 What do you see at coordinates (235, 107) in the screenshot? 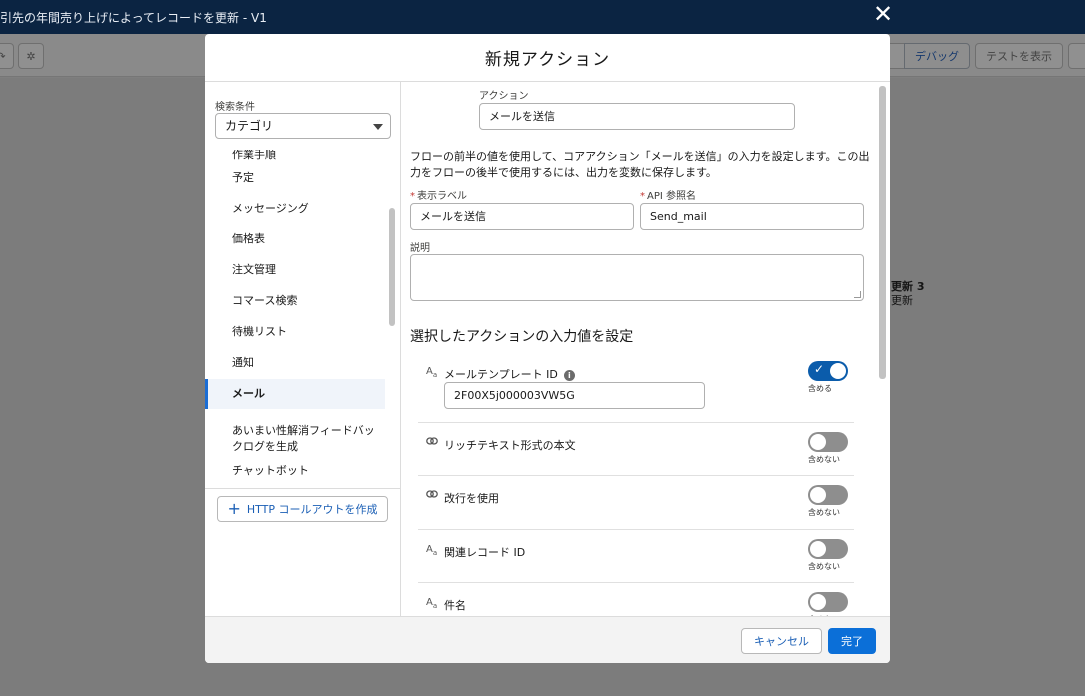
I see `filter-label: 検索条件` at bounding box center [235, 107].